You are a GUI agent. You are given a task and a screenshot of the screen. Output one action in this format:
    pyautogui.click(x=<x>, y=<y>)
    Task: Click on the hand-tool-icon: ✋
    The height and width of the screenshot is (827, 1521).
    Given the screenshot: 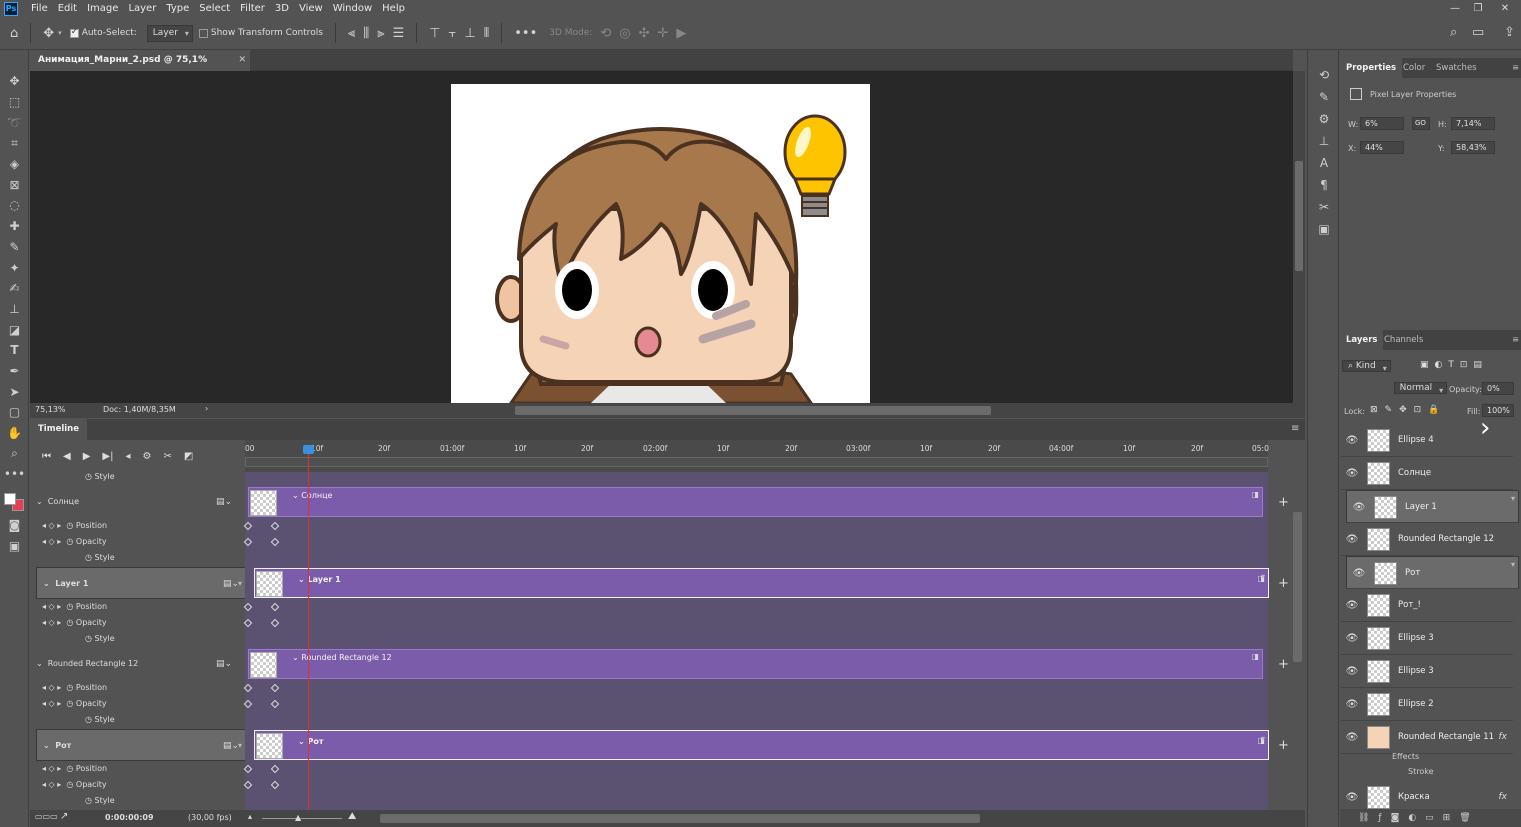 What is the action you would take?
    pyautogui.click(x=14, y=433)
    